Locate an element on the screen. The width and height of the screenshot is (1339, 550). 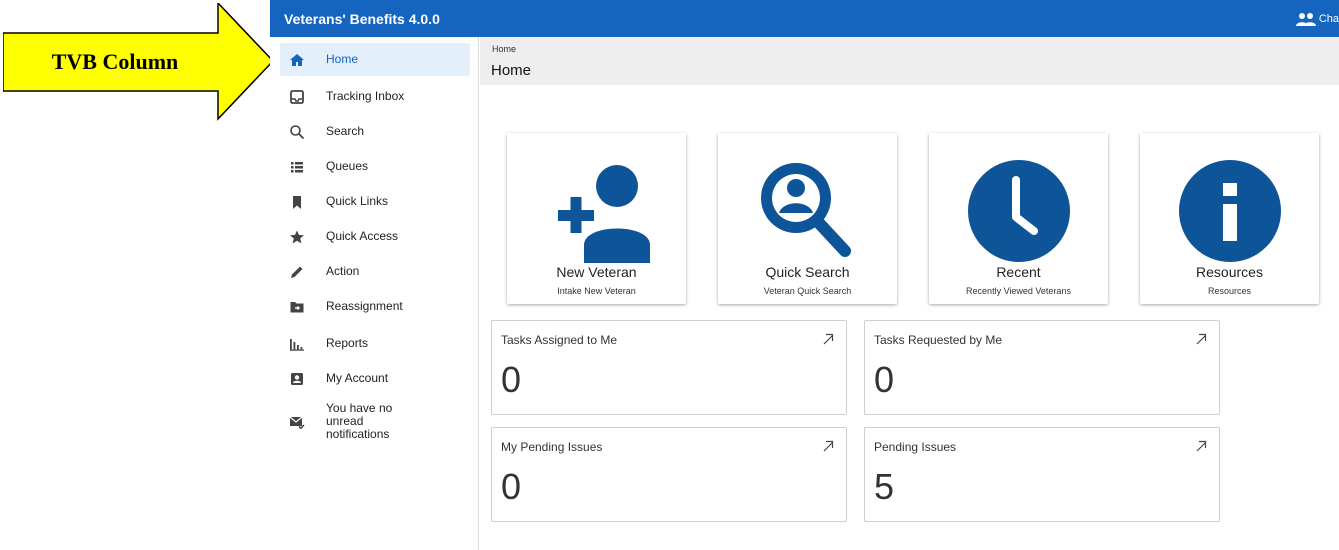
pencil-icon is located at coordinates (297, 272).